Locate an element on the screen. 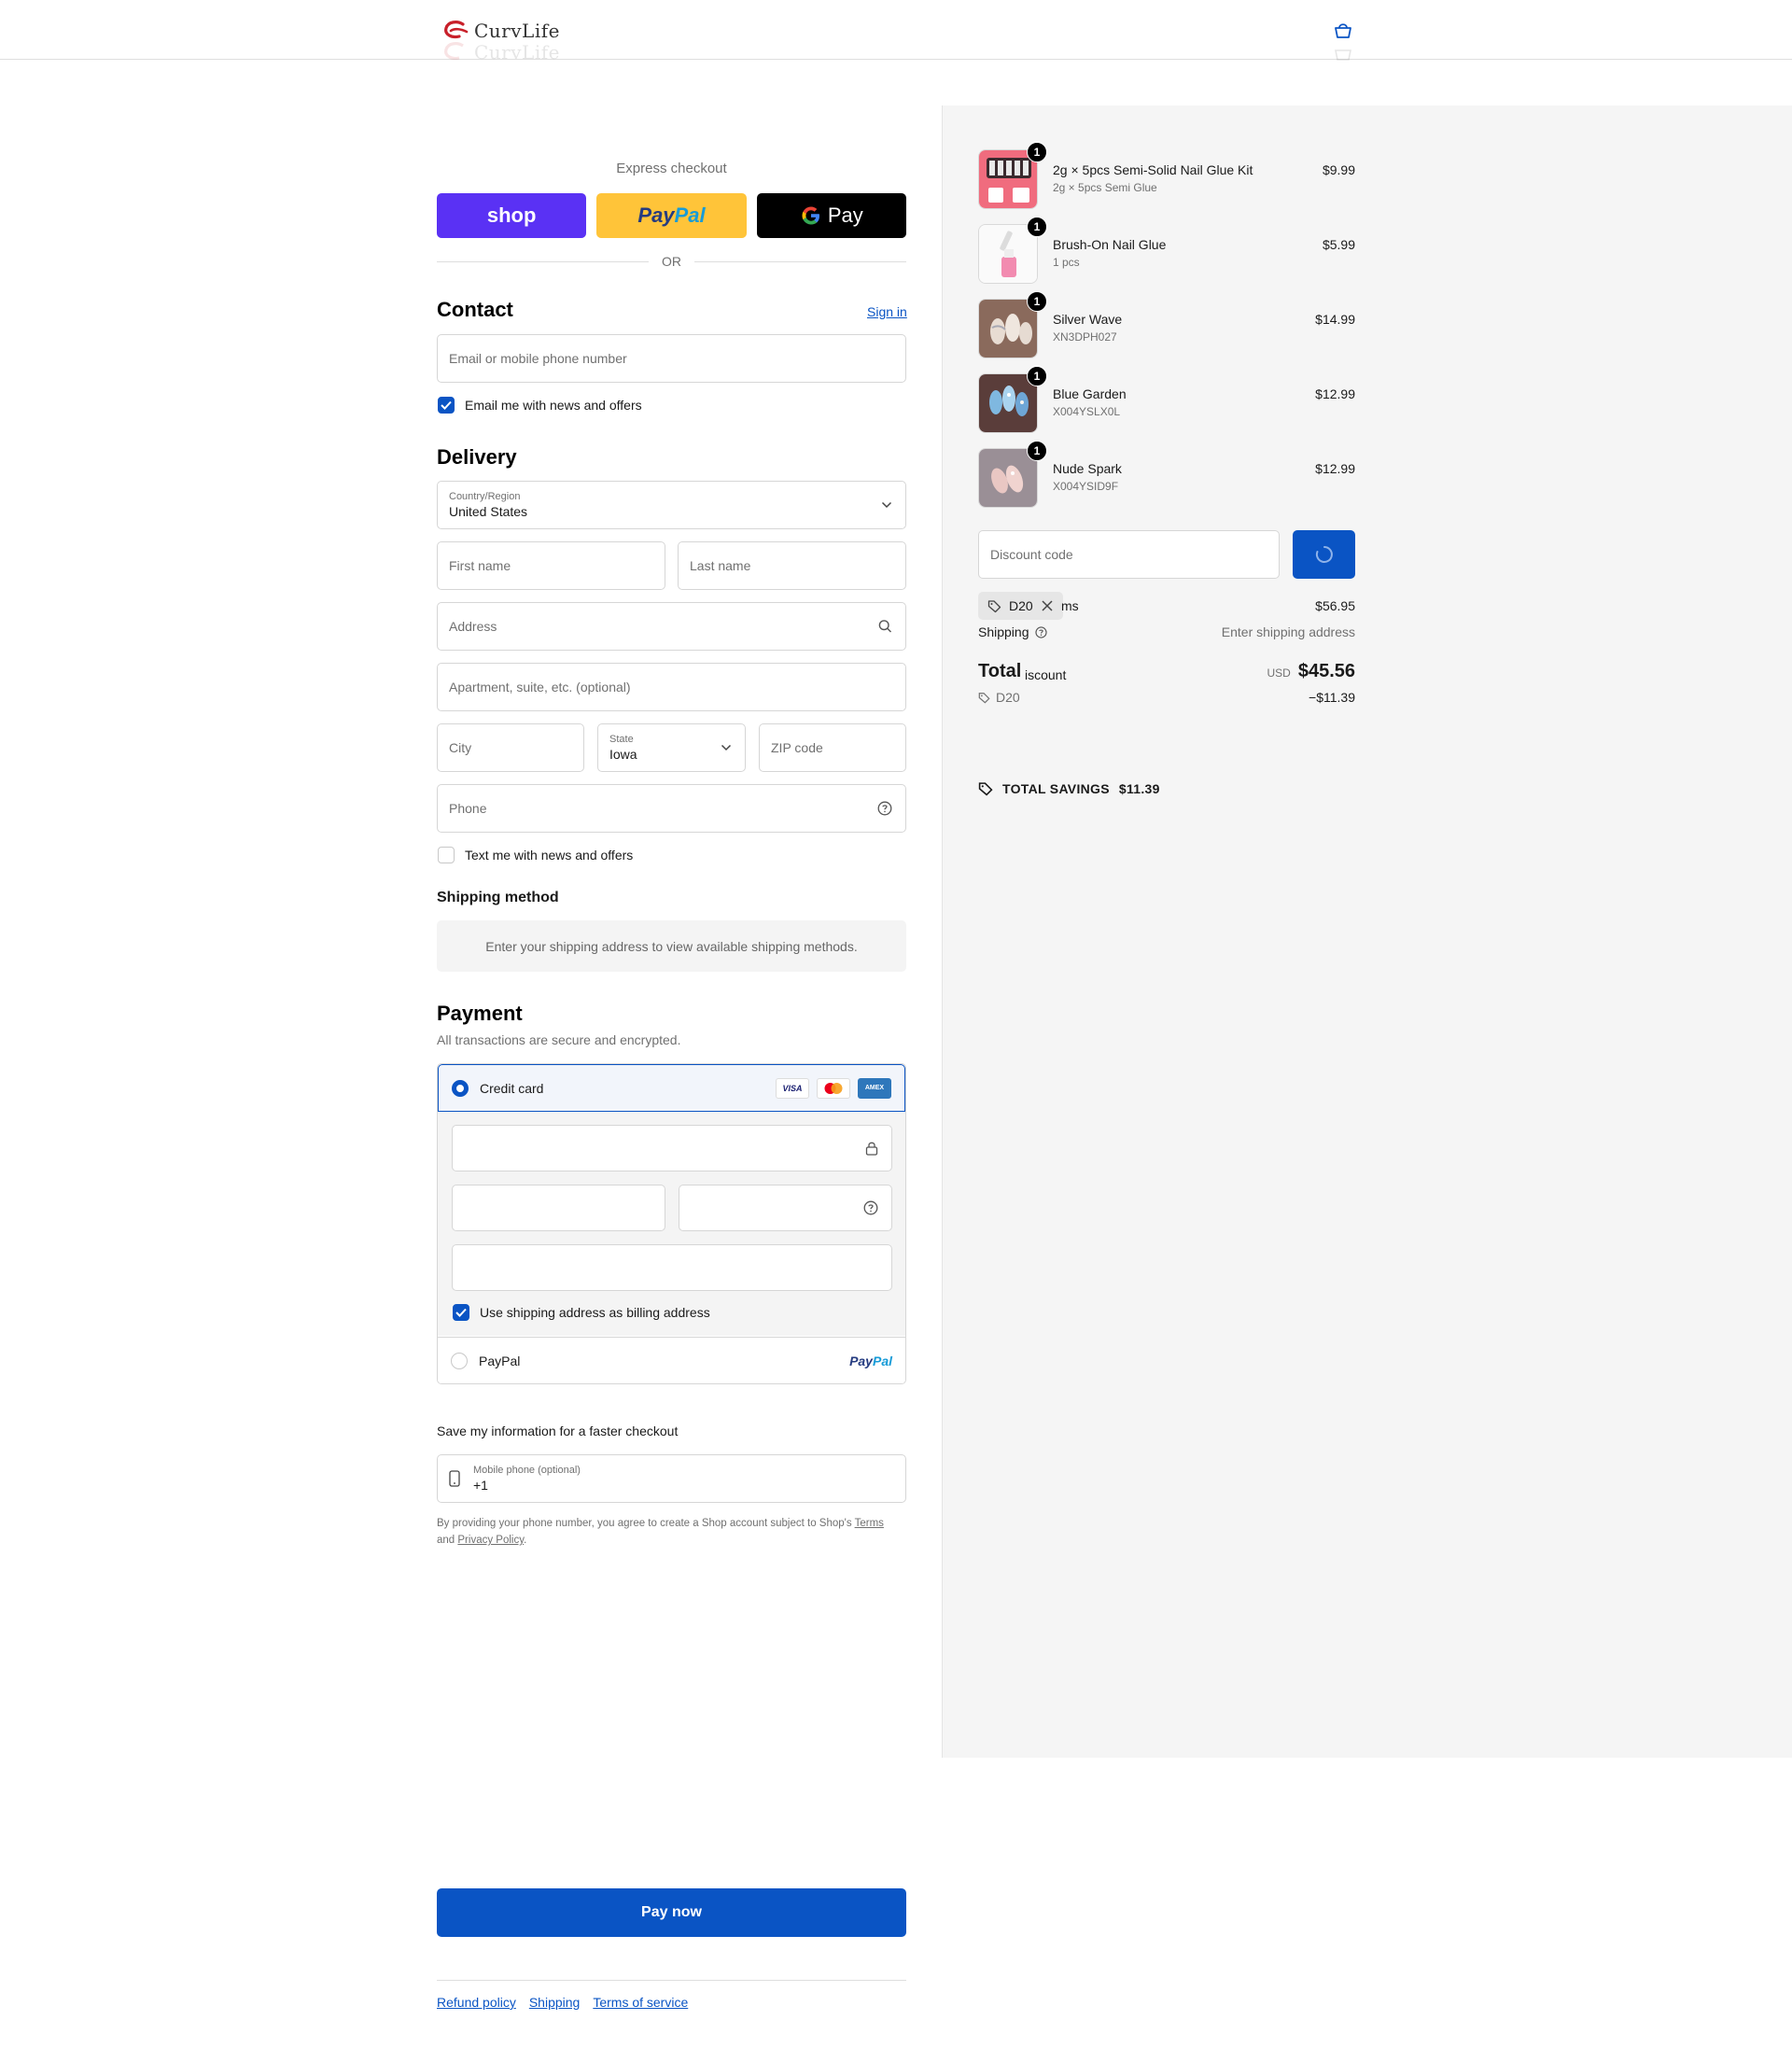 Image resolution: width=1792 pixels, height=2048 pixels. shop-pay-label: shop is located at coordinates (511, 215).